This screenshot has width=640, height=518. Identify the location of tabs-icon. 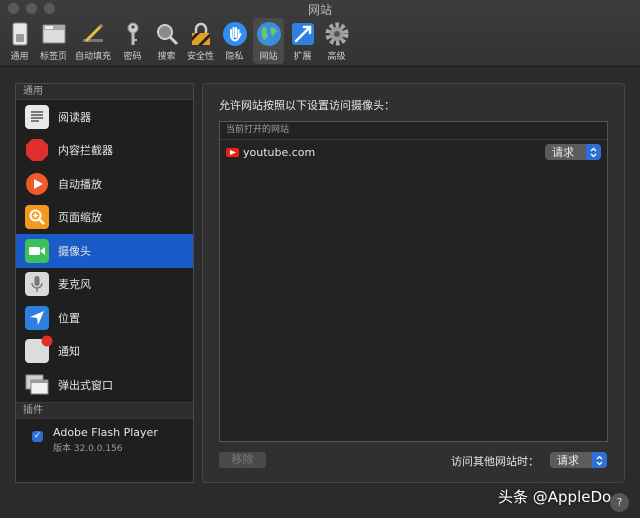
(53, 34).